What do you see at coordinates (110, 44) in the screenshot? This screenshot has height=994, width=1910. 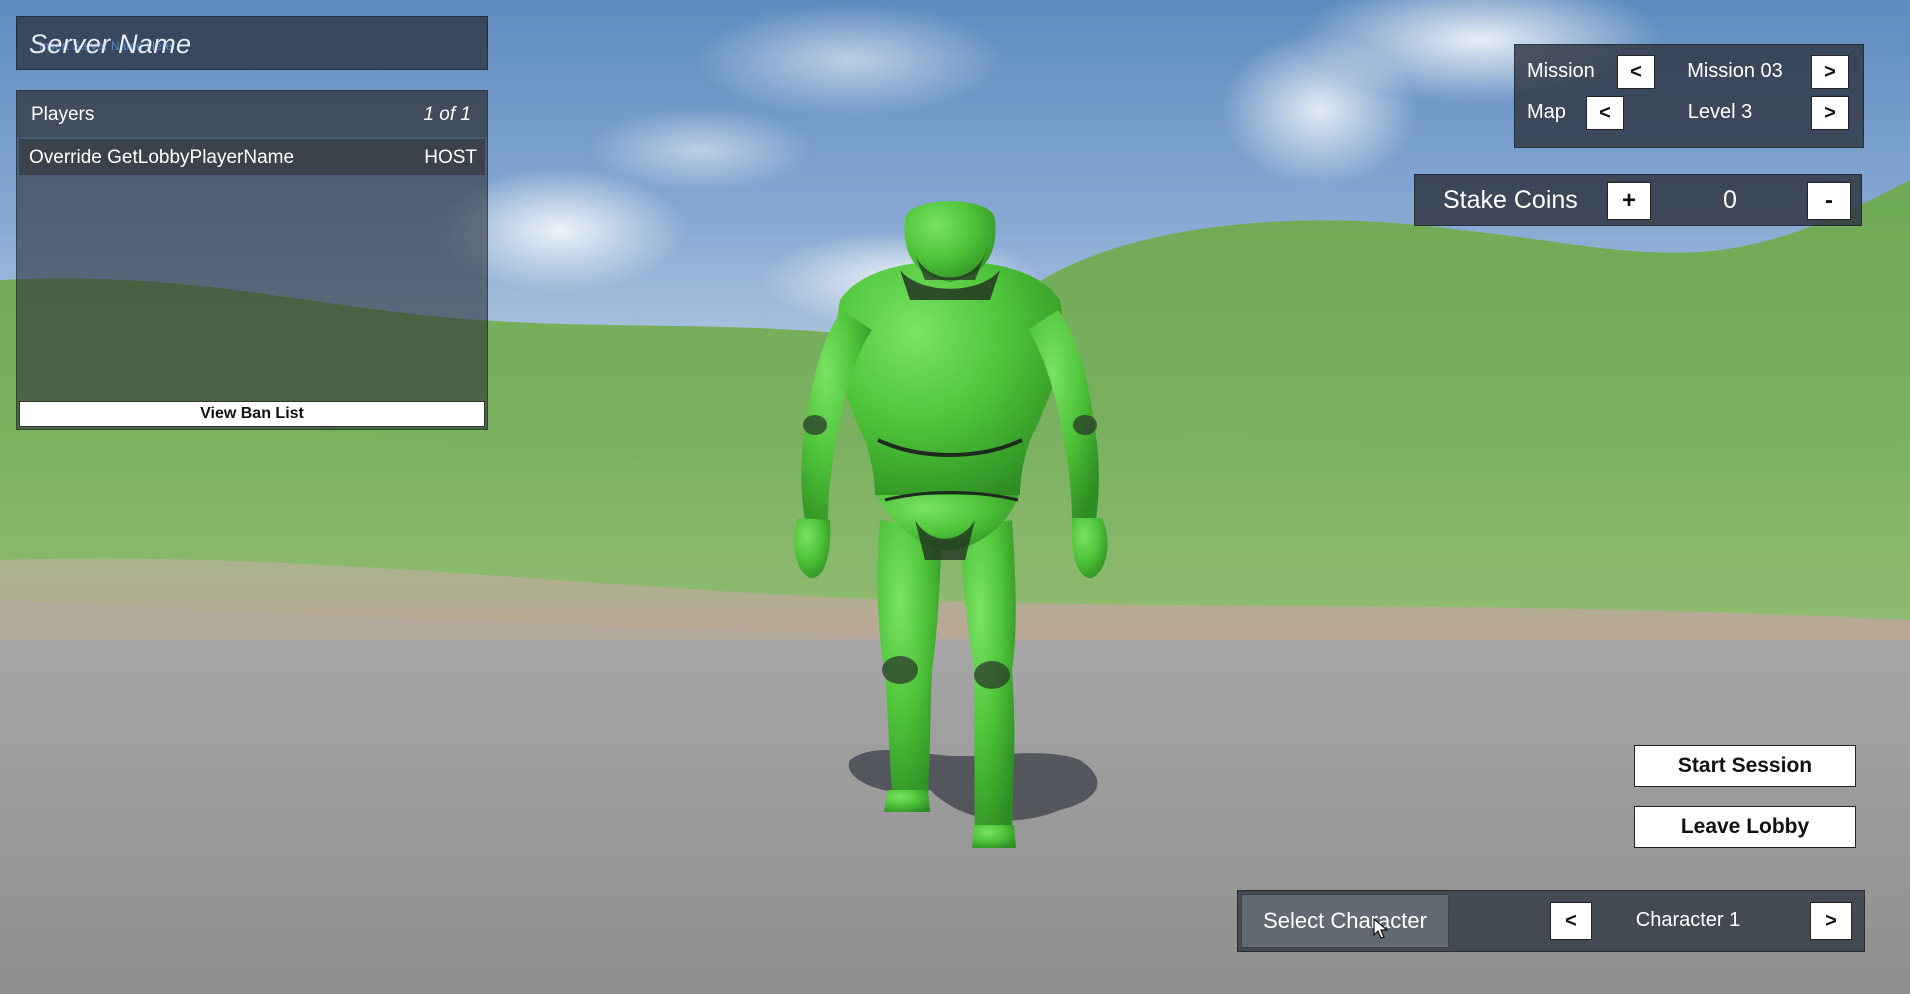 I see `server-name-title: Server Name` at bounding box center [110, 44].